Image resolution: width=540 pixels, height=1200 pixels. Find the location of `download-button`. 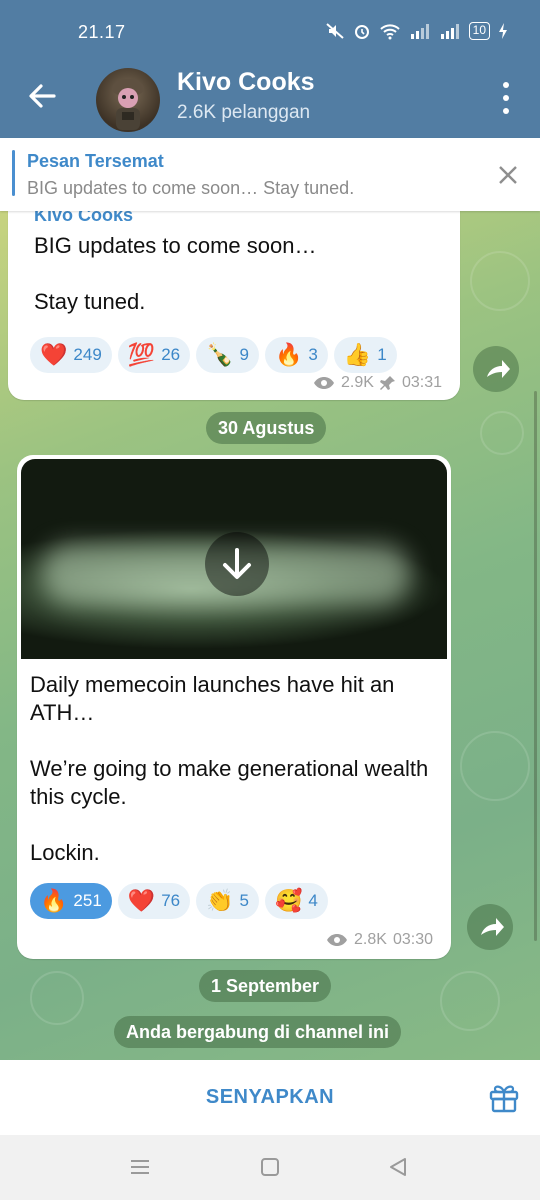

download-button is located at coordinates (237, 564).